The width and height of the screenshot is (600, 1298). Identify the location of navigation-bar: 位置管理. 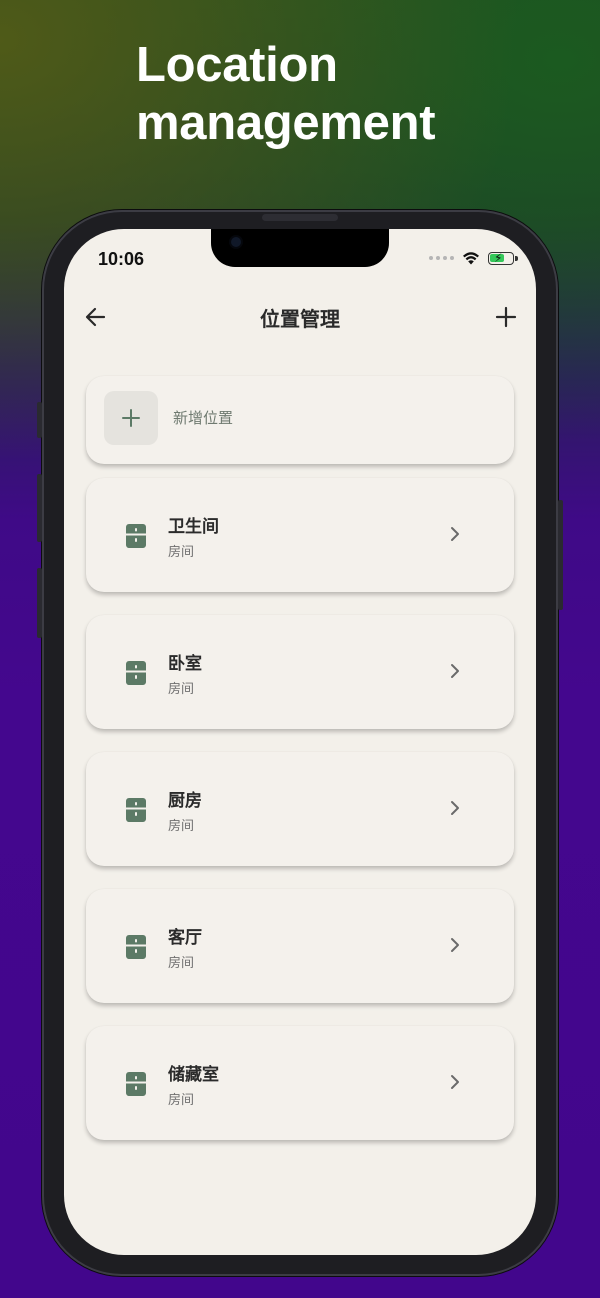
(300, 317).